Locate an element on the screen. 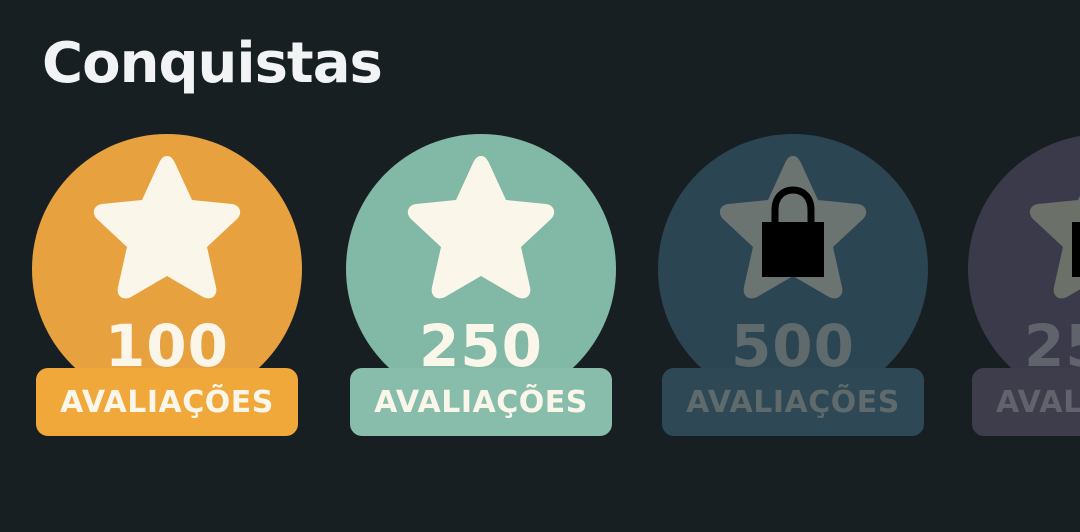 This screenshot has height=532, width=1080. badge-label: AVAL is located at coordinates (1038, 402).